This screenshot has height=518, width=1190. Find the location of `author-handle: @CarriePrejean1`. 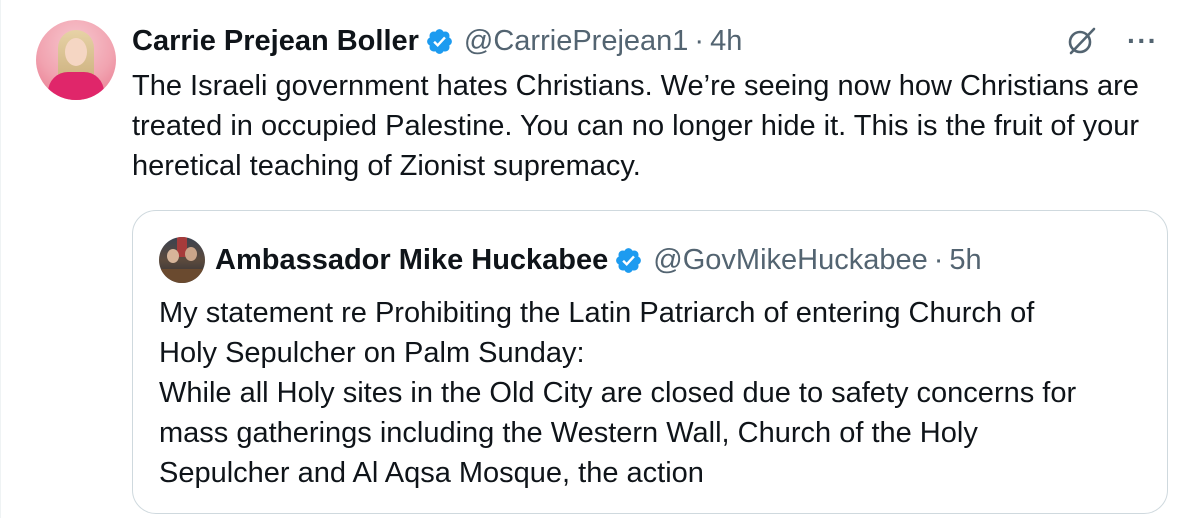

author-handle: @CarriePrejean1 is located at coordinates (576, 41).